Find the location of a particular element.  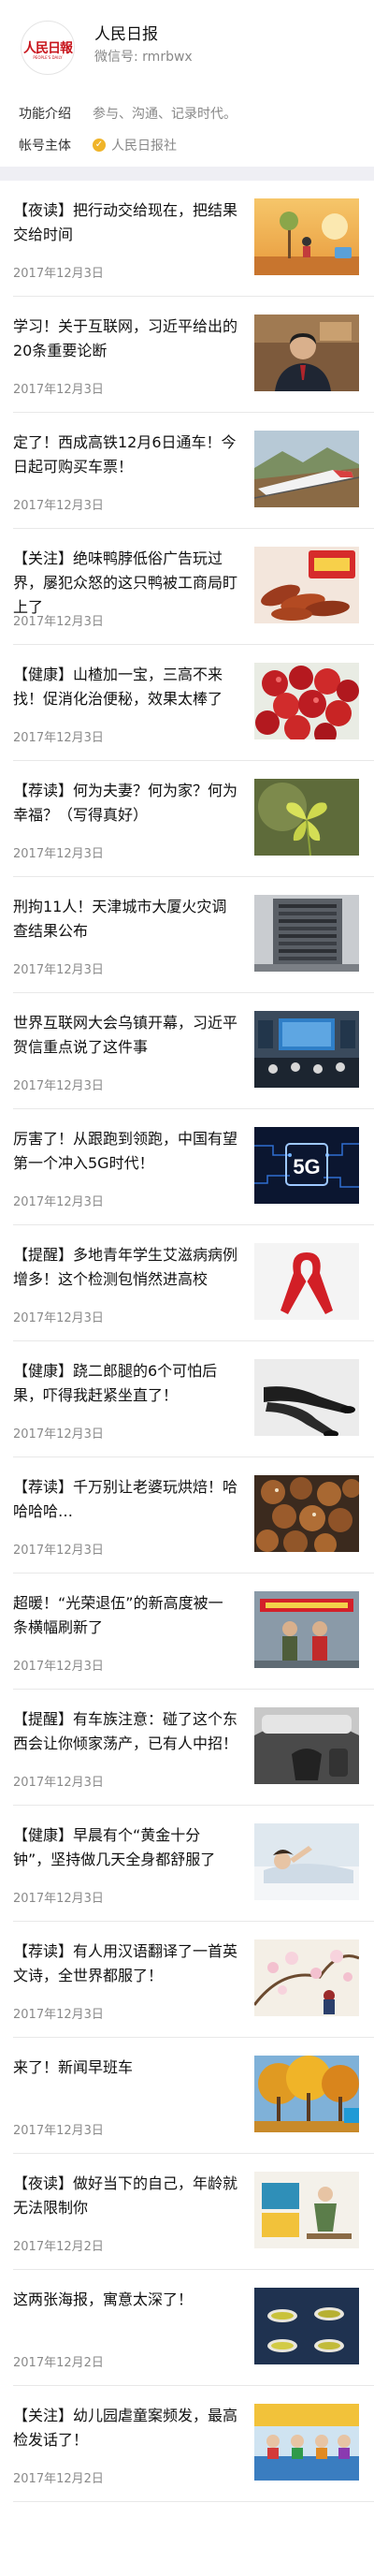

5g-circuit-image: 5G is located at coordinates (306, 1165).